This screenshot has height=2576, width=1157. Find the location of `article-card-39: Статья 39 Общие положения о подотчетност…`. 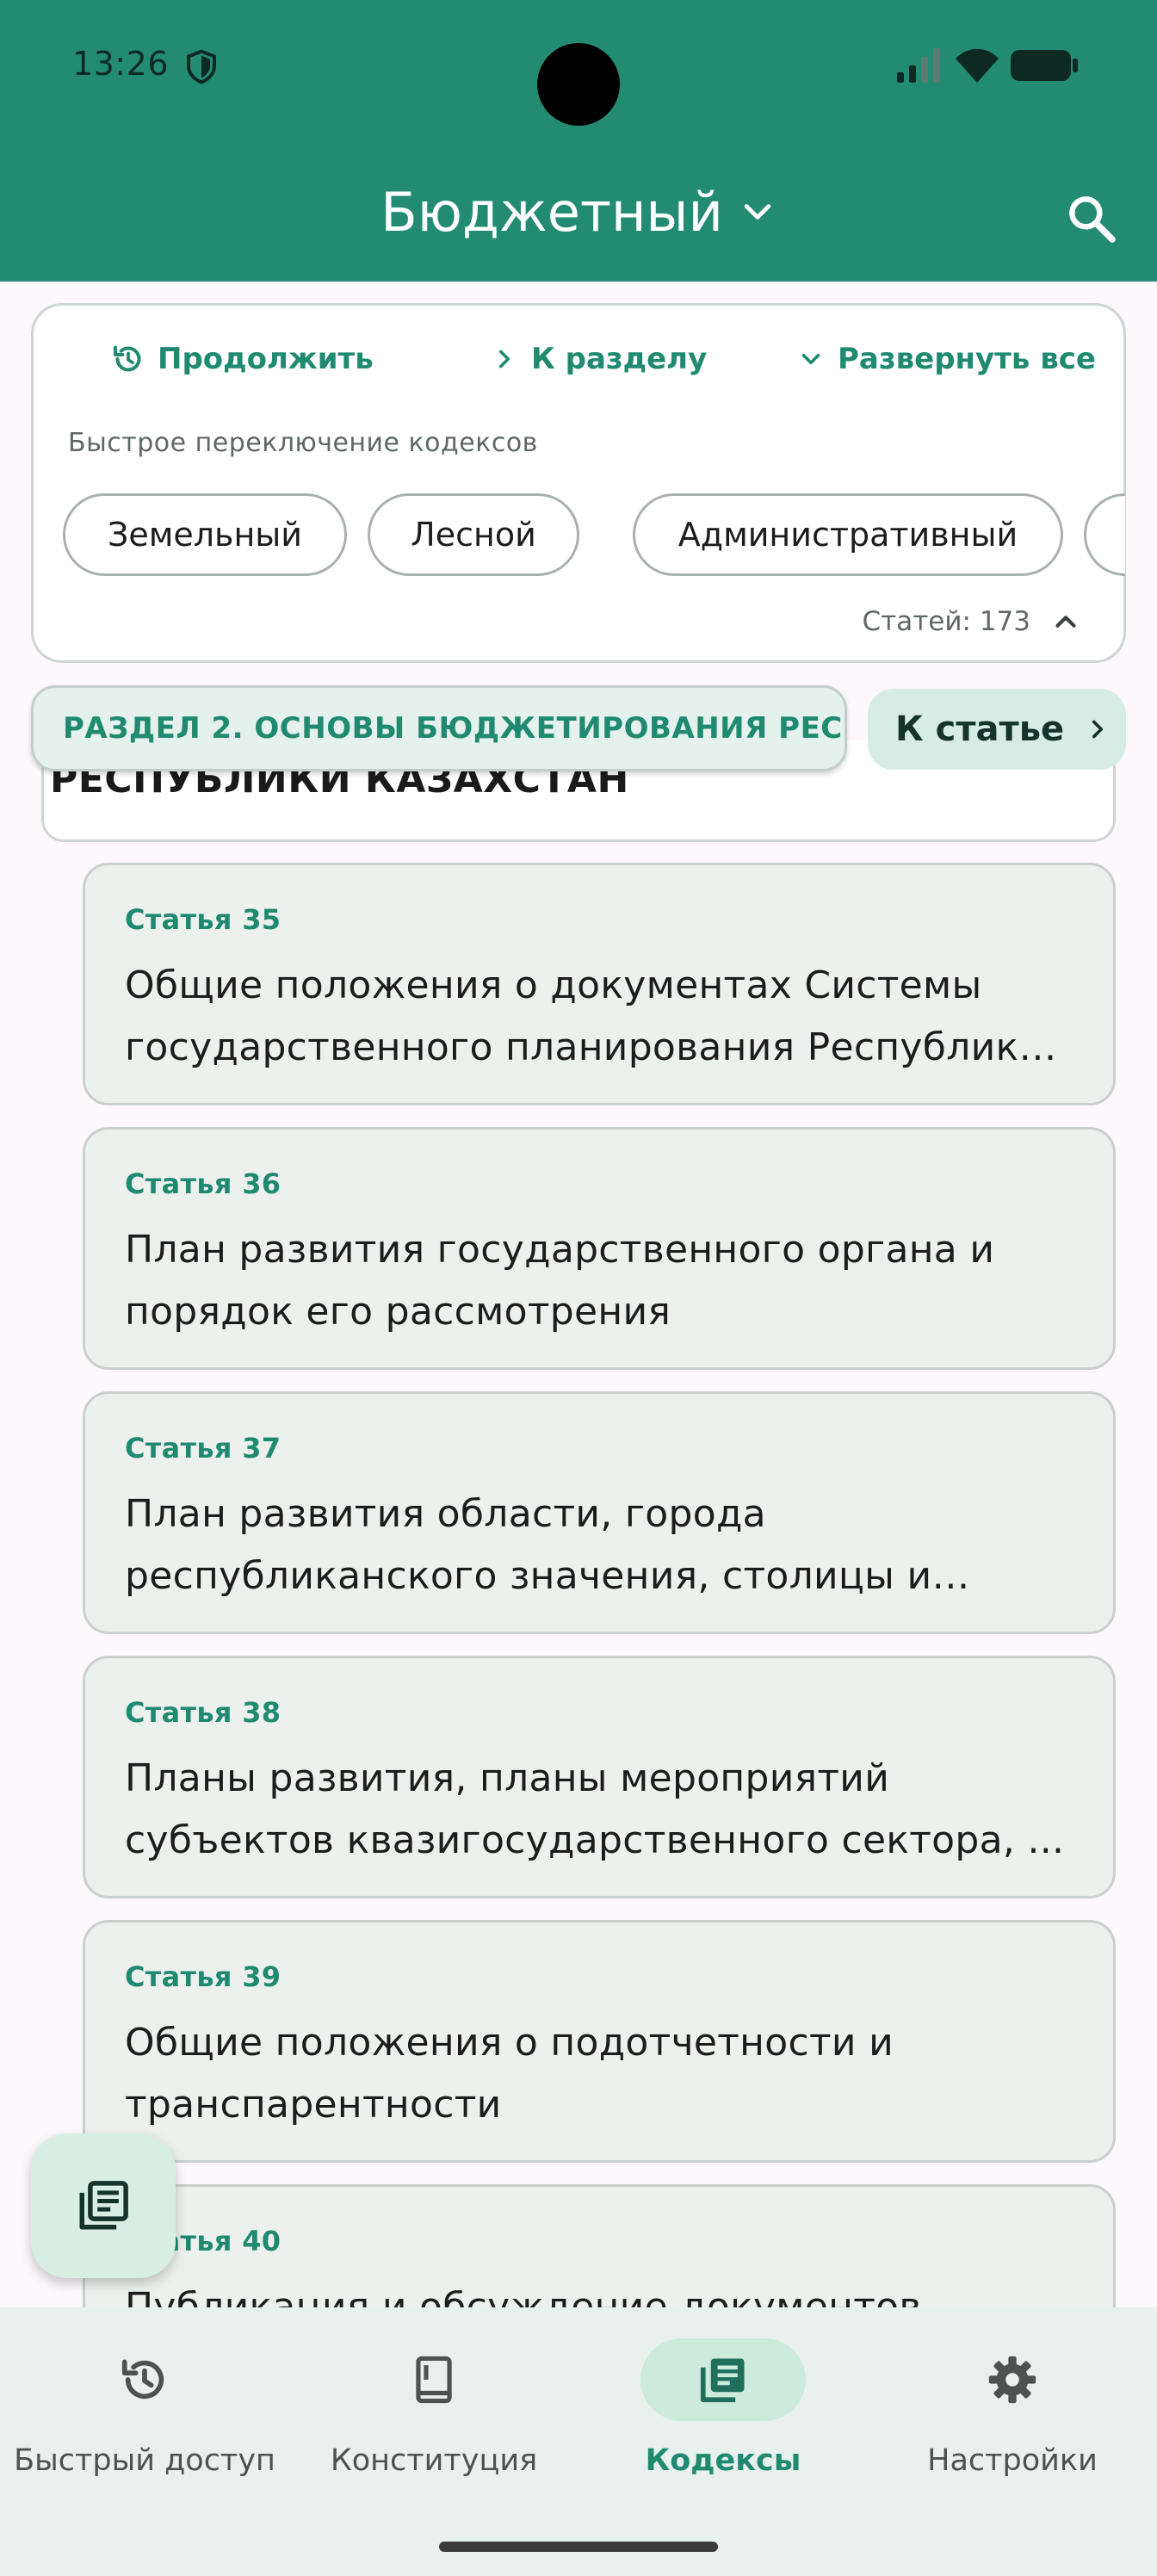

article-card-39: Статья 39 Общие положения о подотчетност… is located at coordinates (600, 2041).